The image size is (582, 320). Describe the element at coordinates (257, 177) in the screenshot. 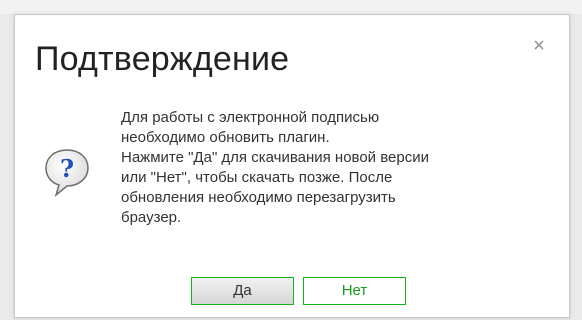

I see `message-line: или "Нет", чтобы скачать позже. После` at that location.